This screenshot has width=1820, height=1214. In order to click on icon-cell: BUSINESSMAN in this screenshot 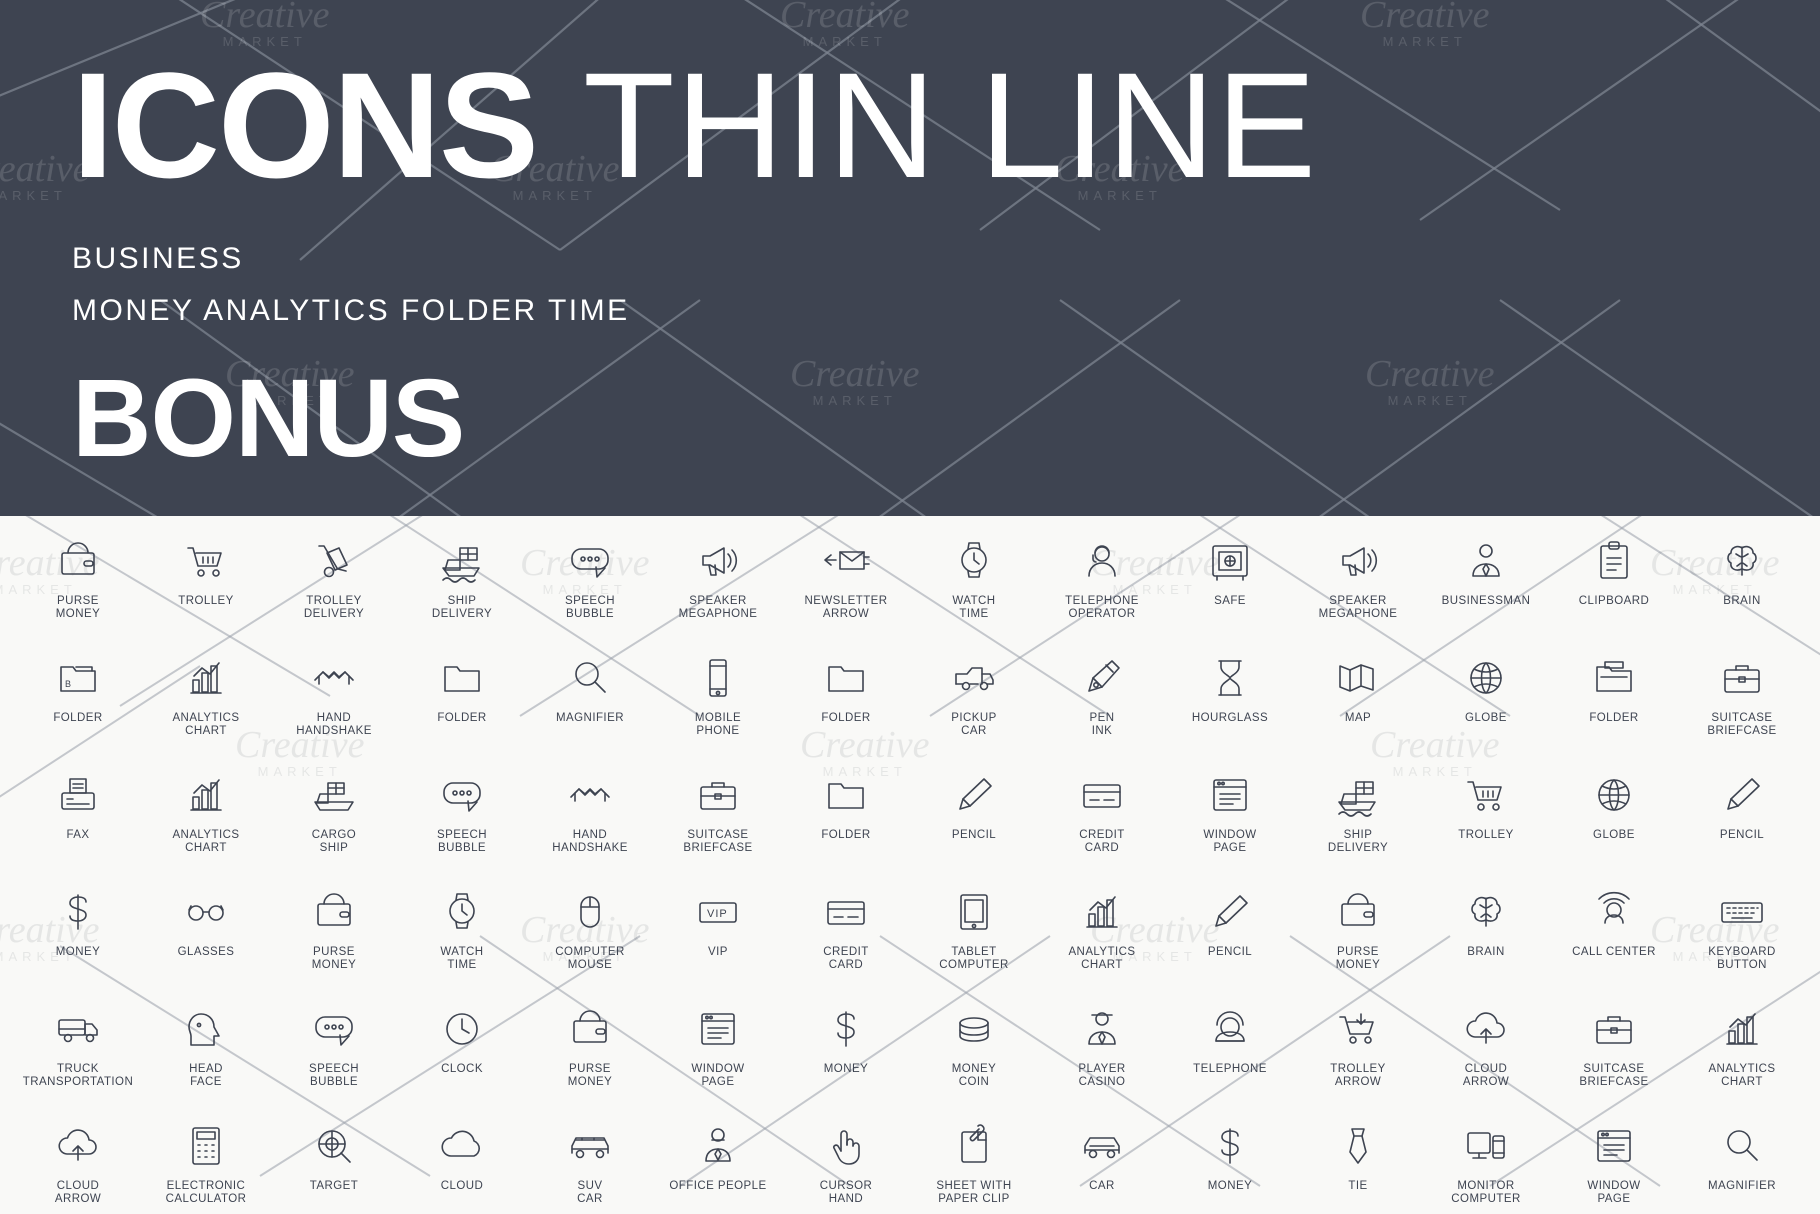, I will do `click(1486, 584)`.